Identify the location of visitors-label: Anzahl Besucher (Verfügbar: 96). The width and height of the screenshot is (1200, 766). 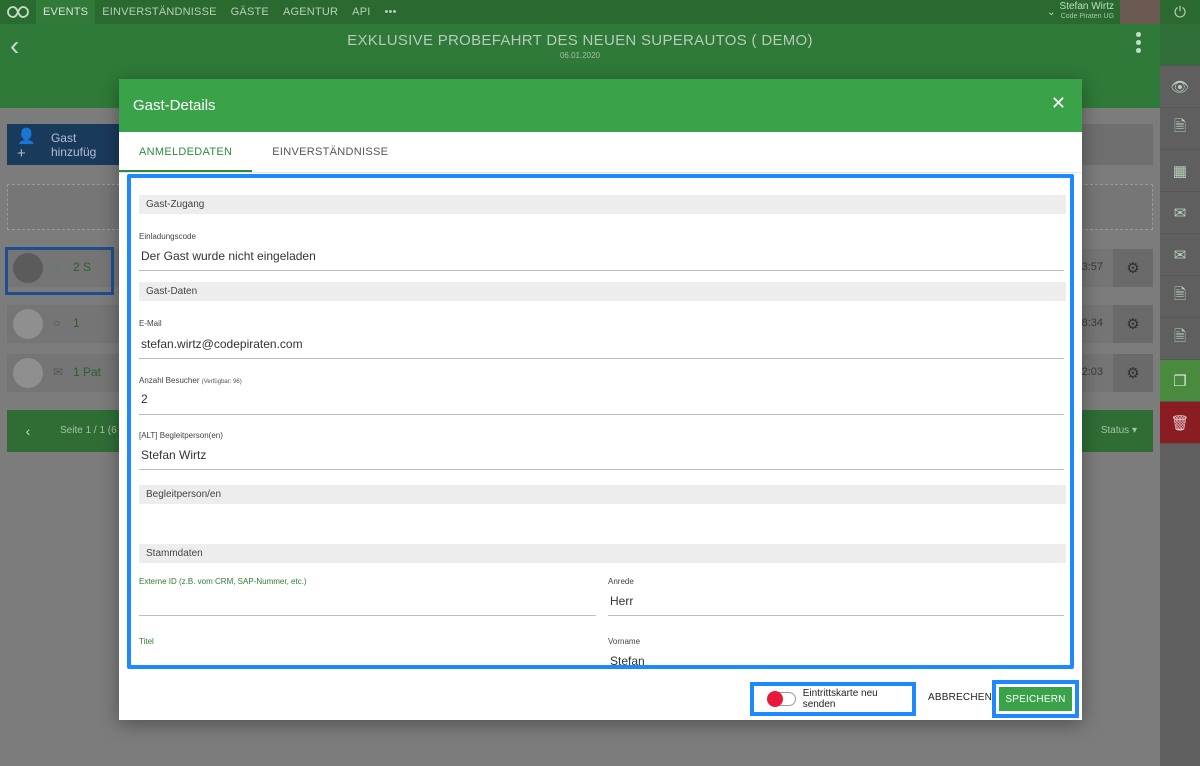
(190, 380).